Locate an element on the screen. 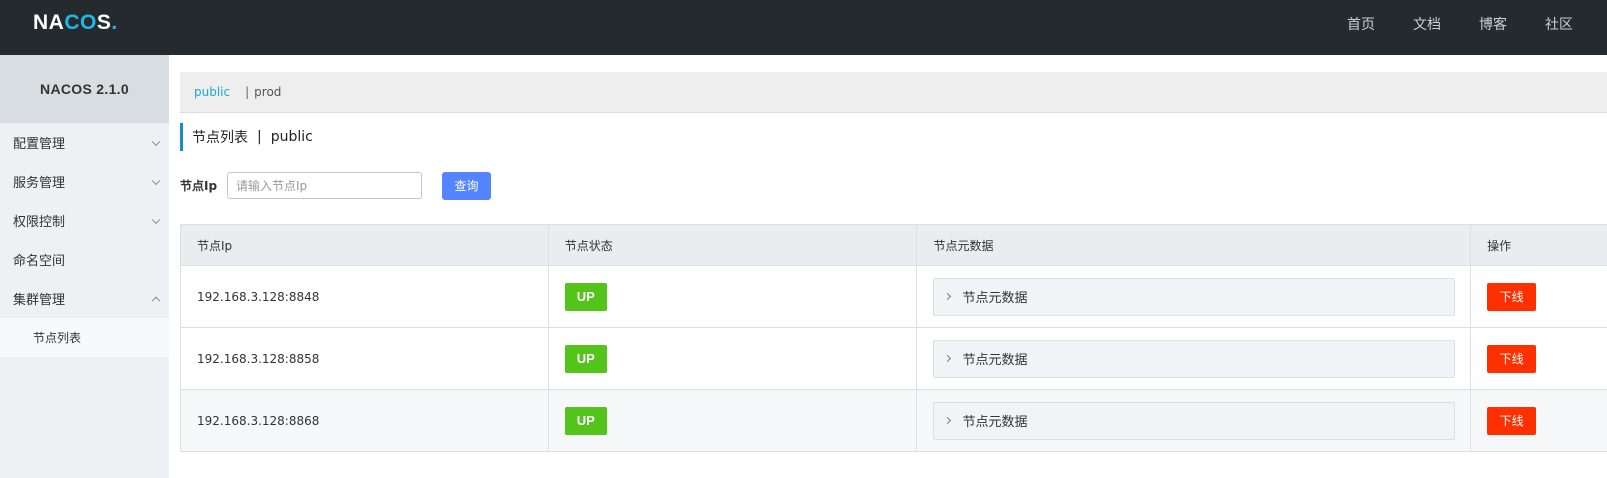  sidebar-item-label: 命名空间 is located at coordinates (39, 261).